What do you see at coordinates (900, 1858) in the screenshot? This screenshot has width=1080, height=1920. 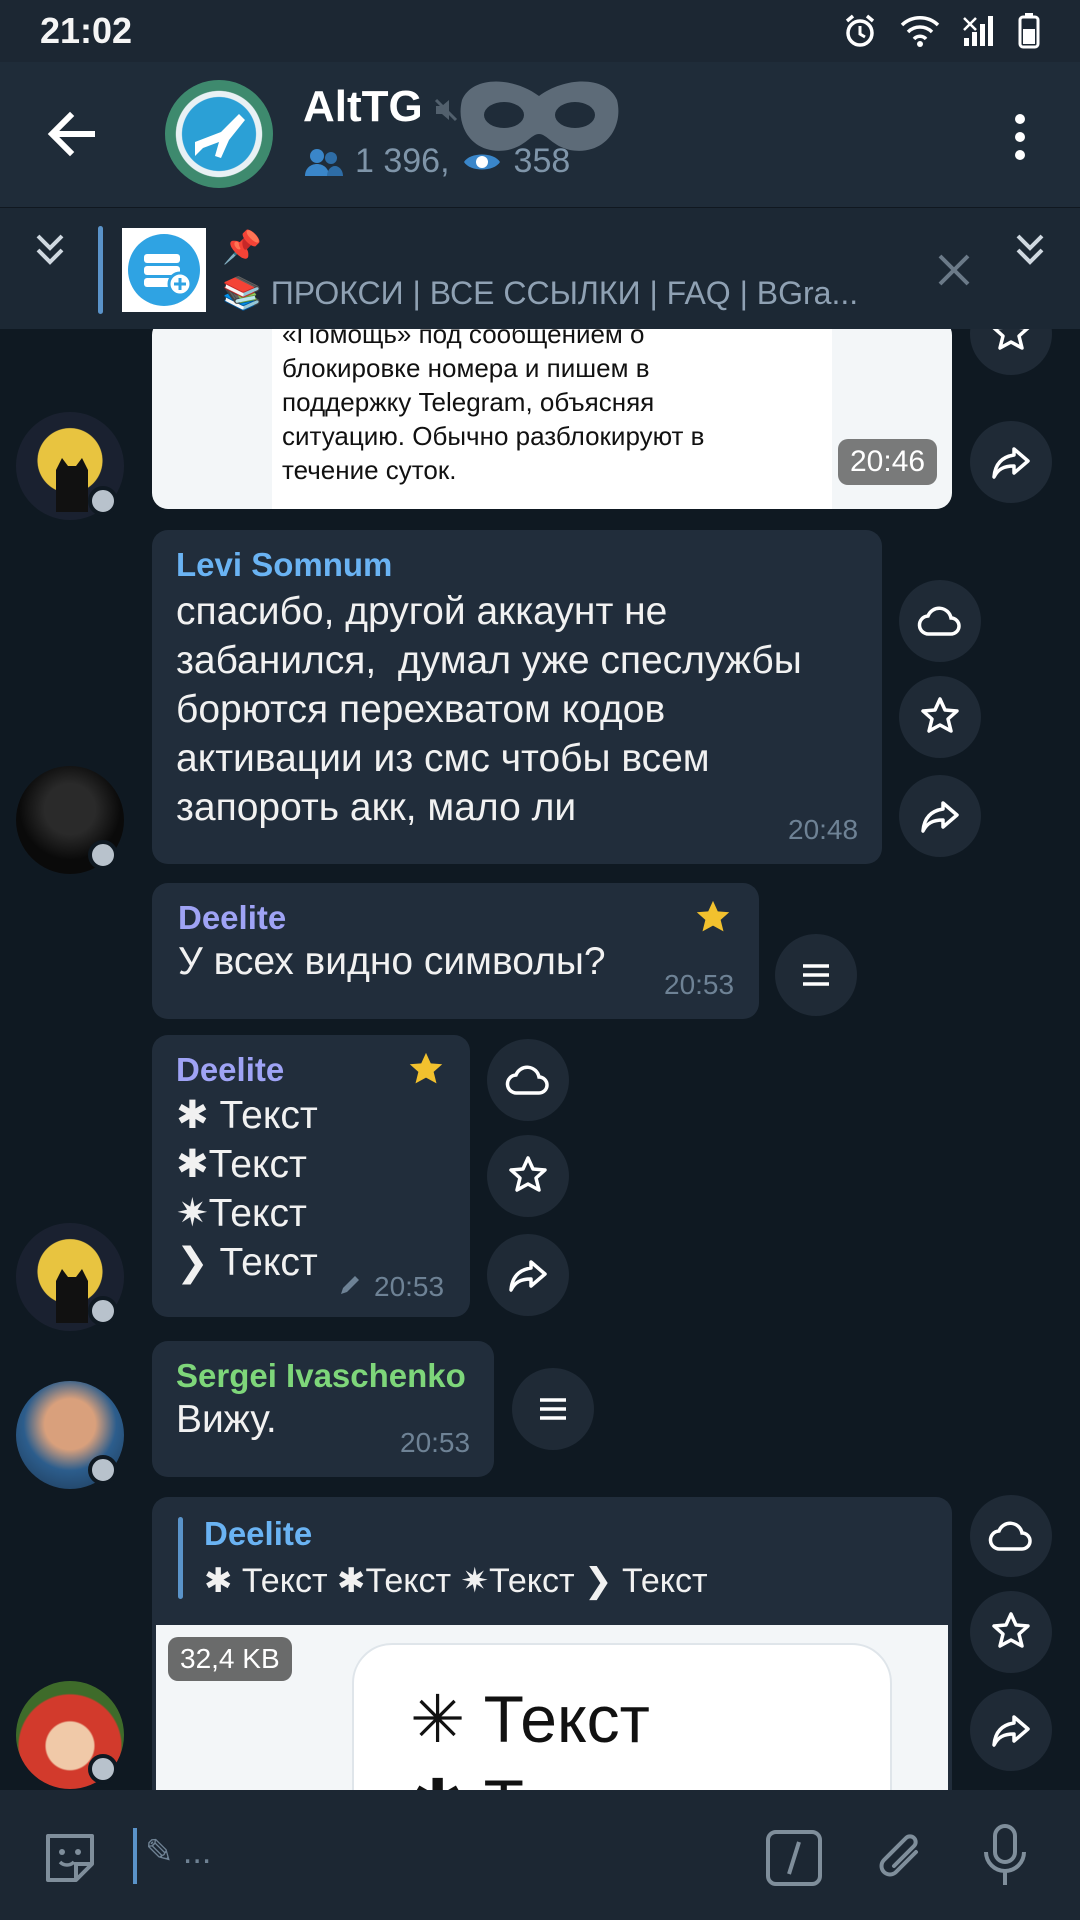 I see `attach-paperclip-icon` at bounding box center [900, 1858].